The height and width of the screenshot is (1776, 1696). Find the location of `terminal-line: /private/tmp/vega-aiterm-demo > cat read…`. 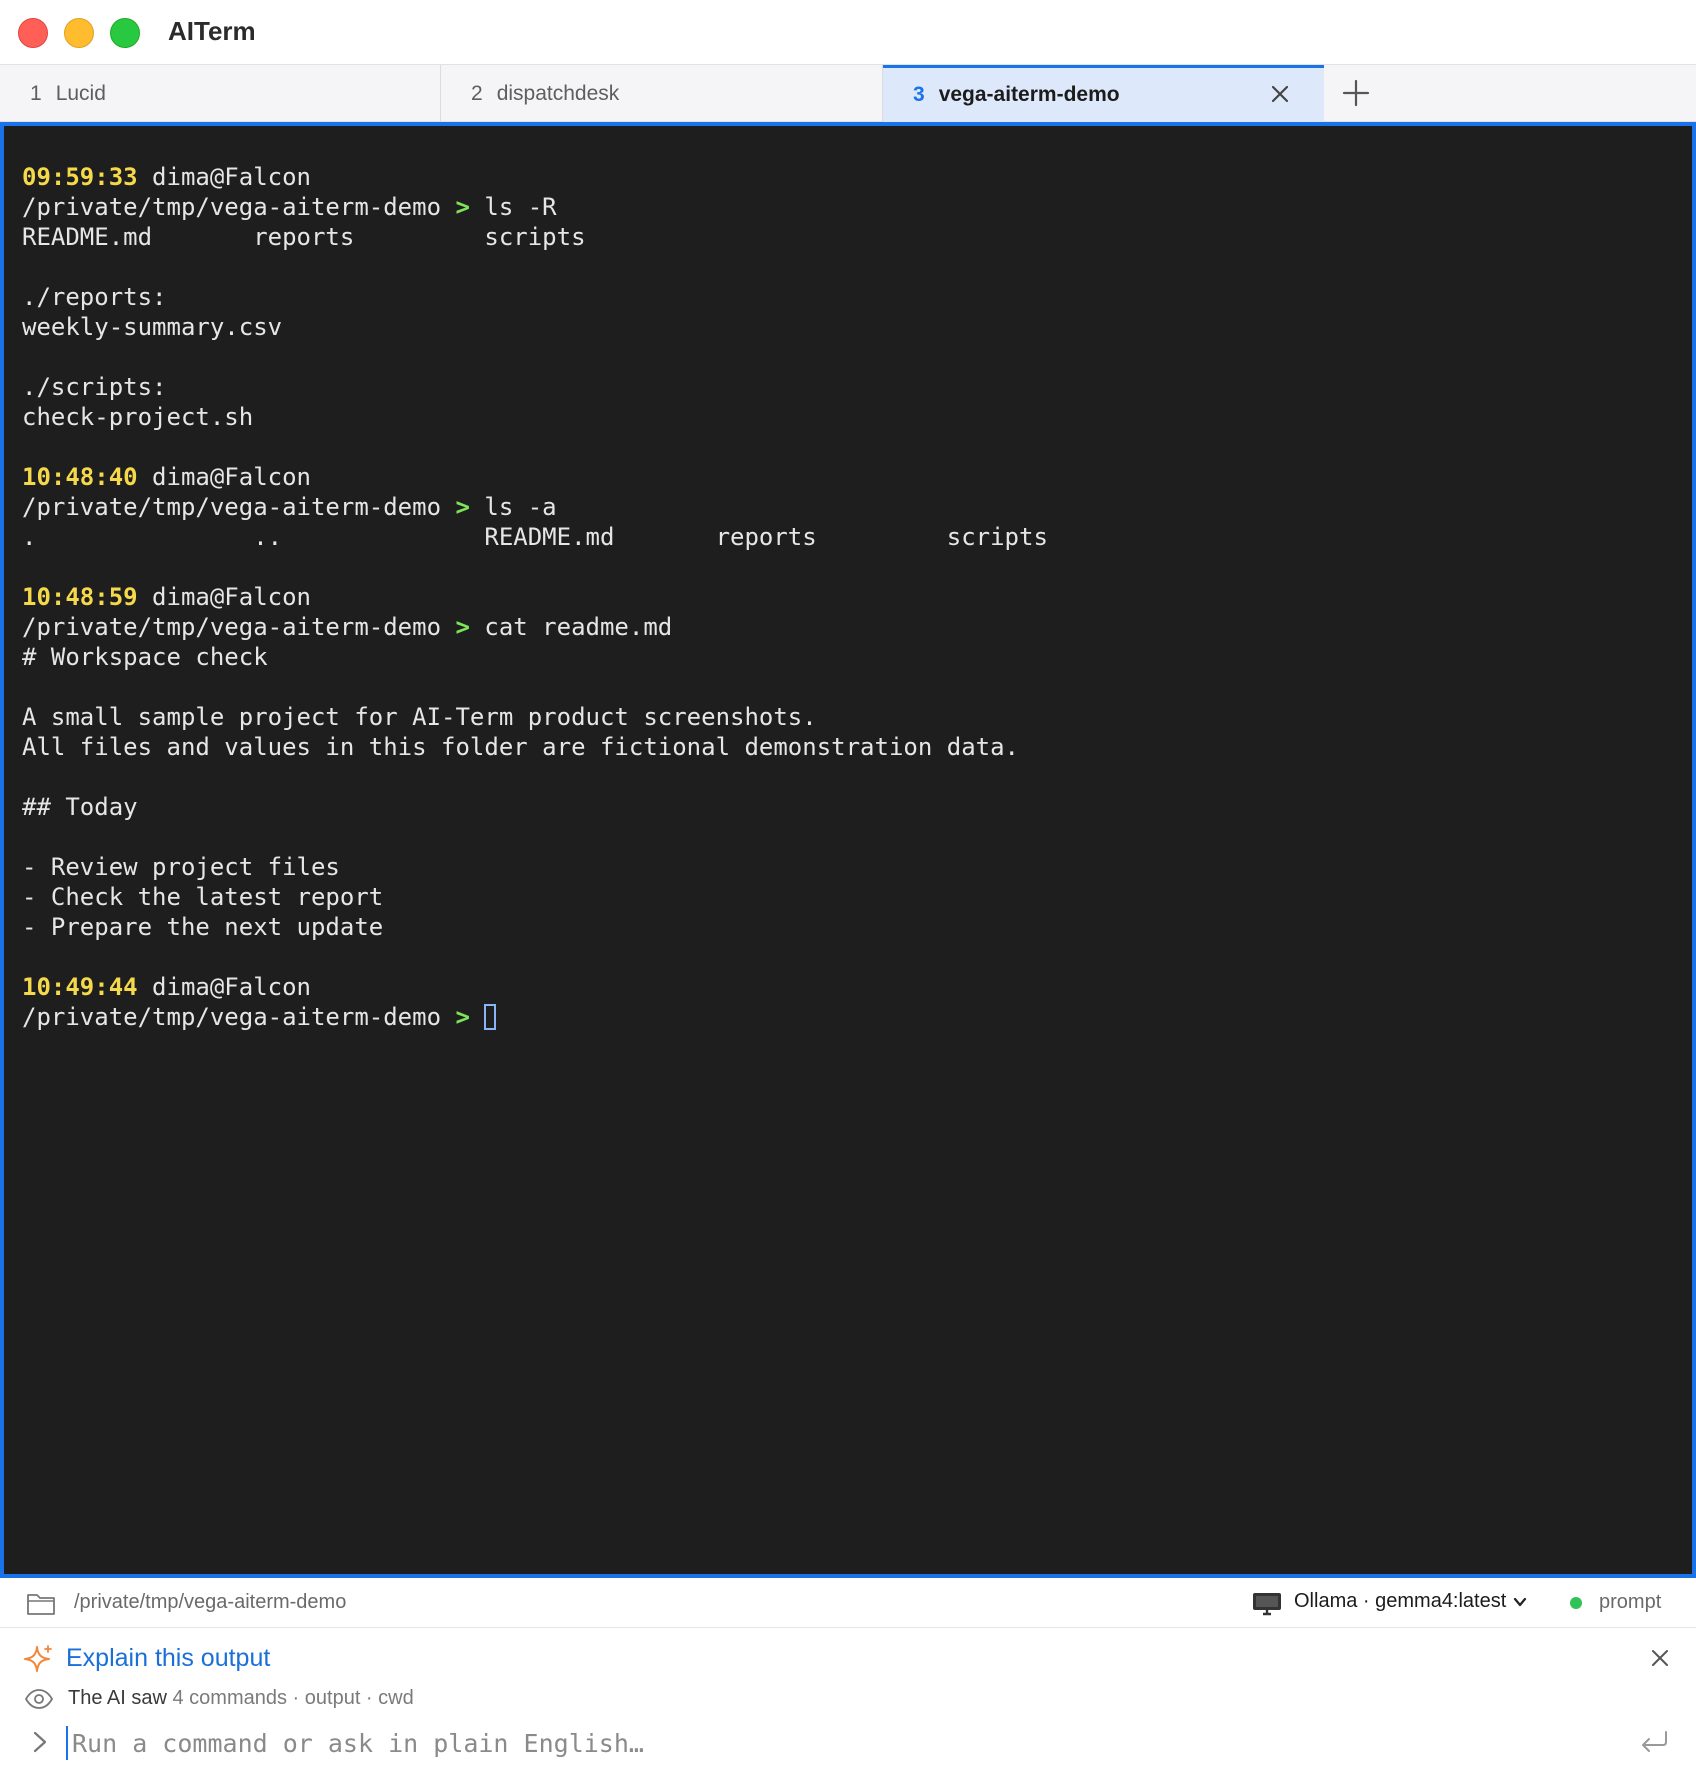

terminal-line: /private/tmp/vega-aiterm-demo > cat read… is located at coordinates (535, 627).